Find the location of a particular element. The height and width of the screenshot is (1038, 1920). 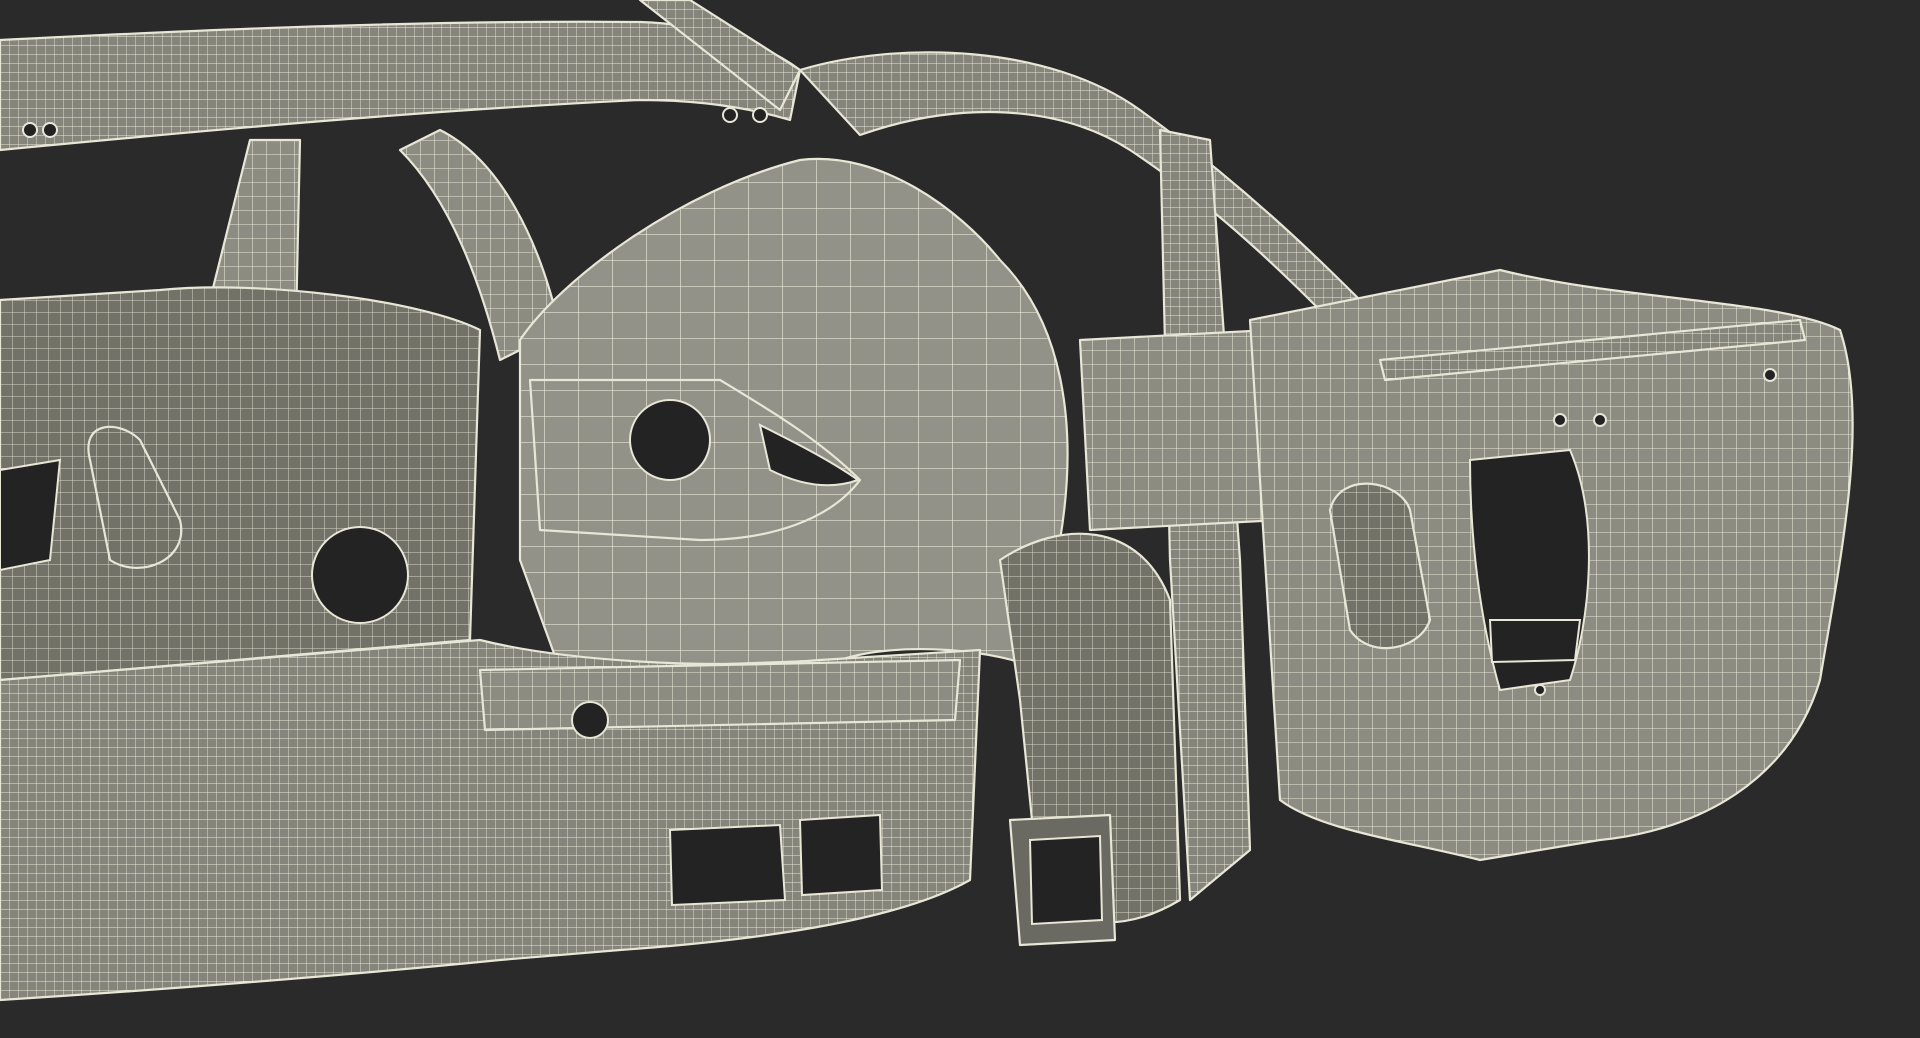

tow-hole is located at coordinates (590, 720).